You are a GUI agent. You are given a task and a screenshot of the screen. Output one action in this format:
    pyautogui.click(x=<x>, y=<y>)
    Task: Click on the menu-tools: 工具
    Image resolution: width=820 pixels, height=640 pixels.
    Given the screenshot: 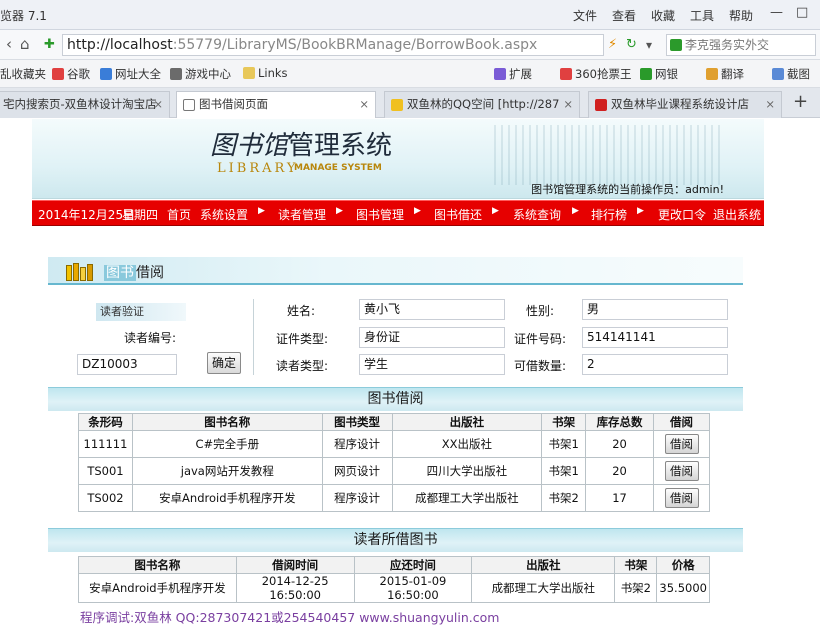 What is the action you would take?
    pyautogui.click(x=702, y=15)
    